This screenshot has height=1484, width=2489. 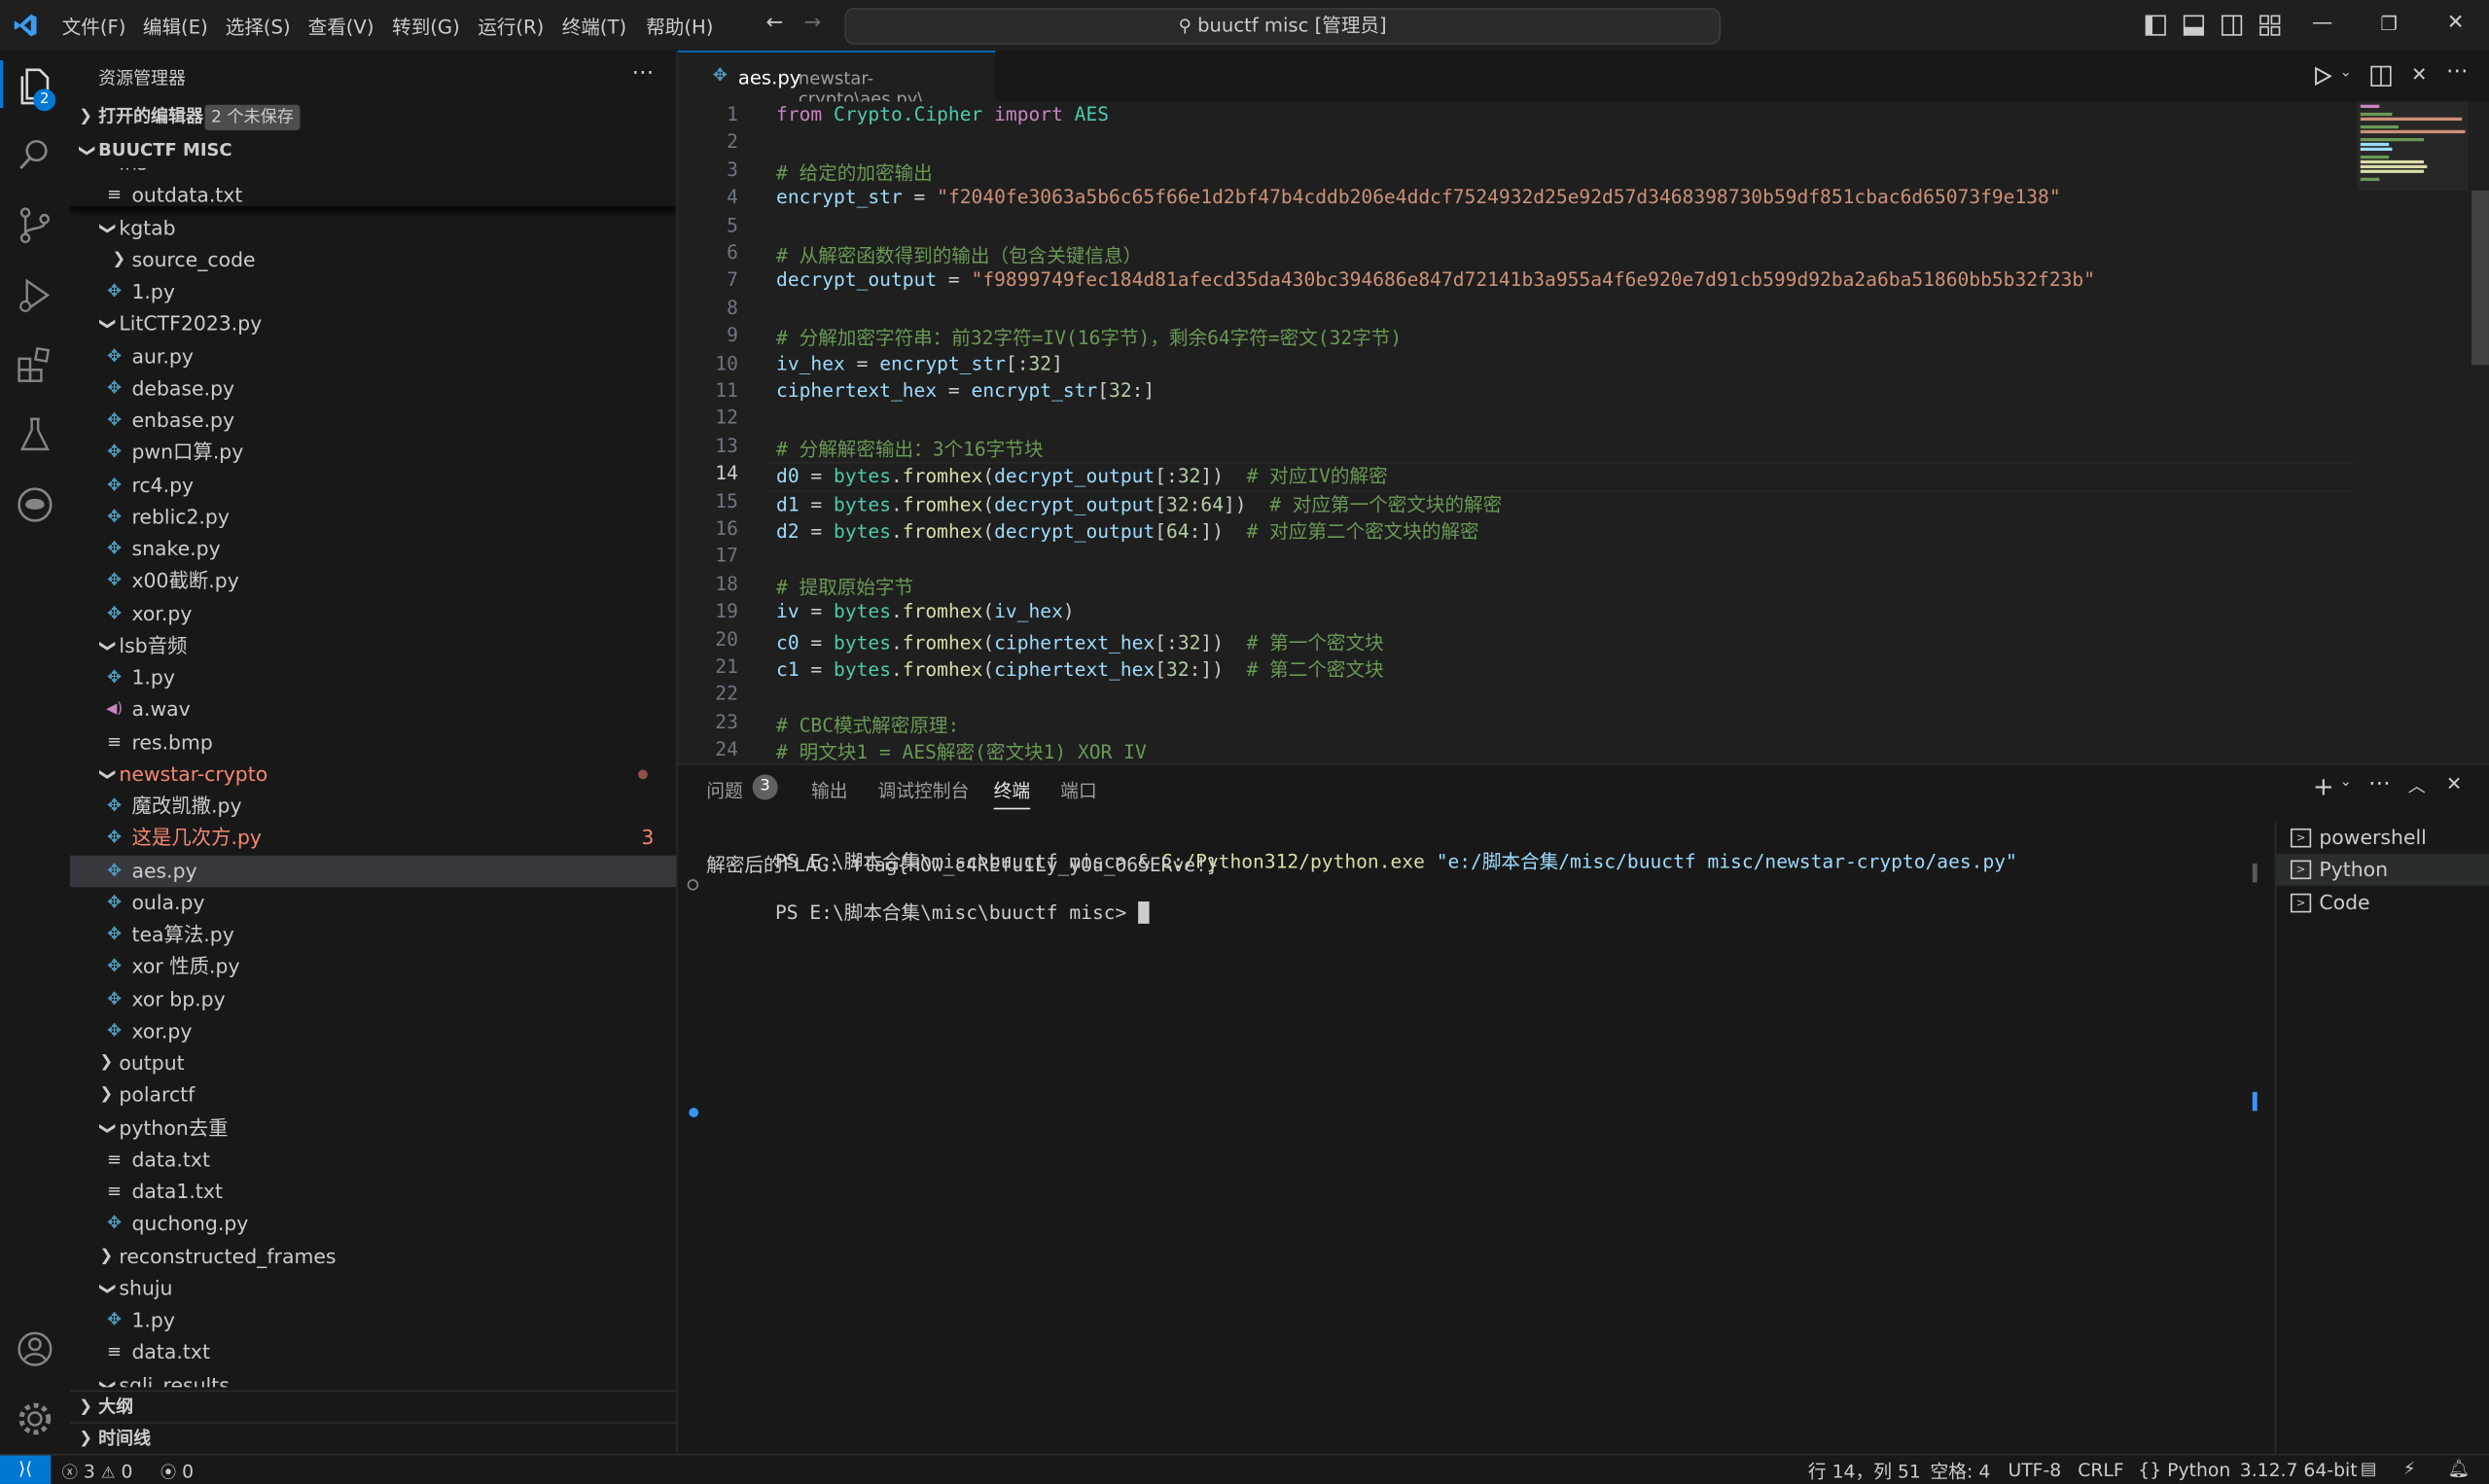 What do you see at coordinates (373, 453) in the screenshot?
I see `tree-file: ✥ pwn口算.py` at bounding box center [373, 453].